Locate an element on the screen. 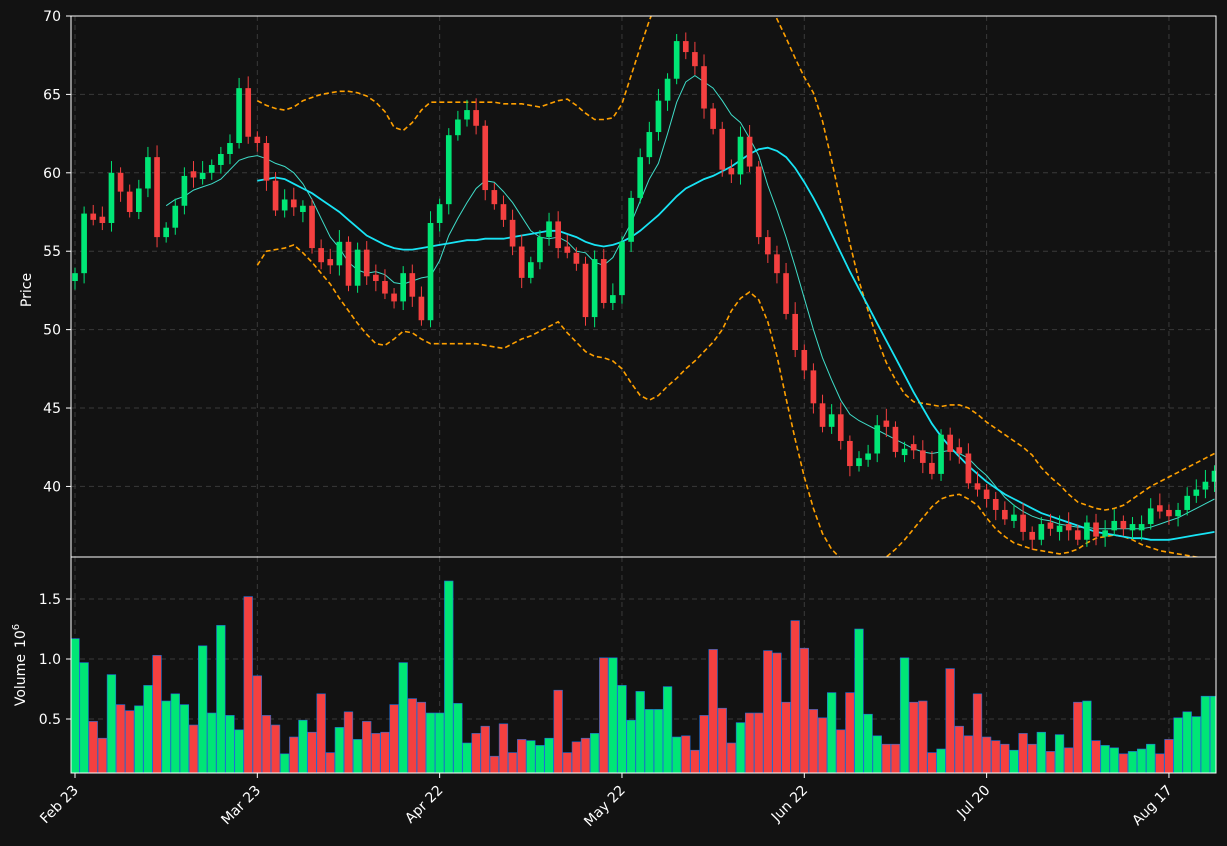  volume-axis-label: Volume 106 is located at coordinates (20, 665).